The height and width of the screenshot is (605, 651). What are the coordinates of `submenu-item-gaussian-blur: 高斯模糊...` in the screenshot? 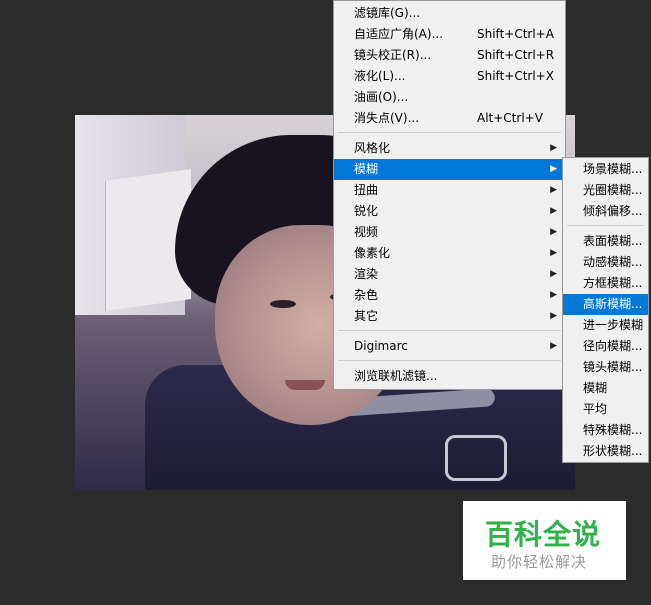 It's located at (605, 304).